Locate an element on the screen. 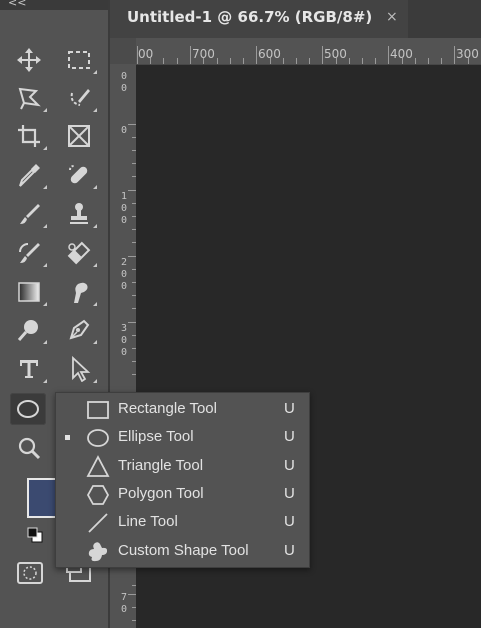  ellipse-icon is located at coordinates (98, 438).